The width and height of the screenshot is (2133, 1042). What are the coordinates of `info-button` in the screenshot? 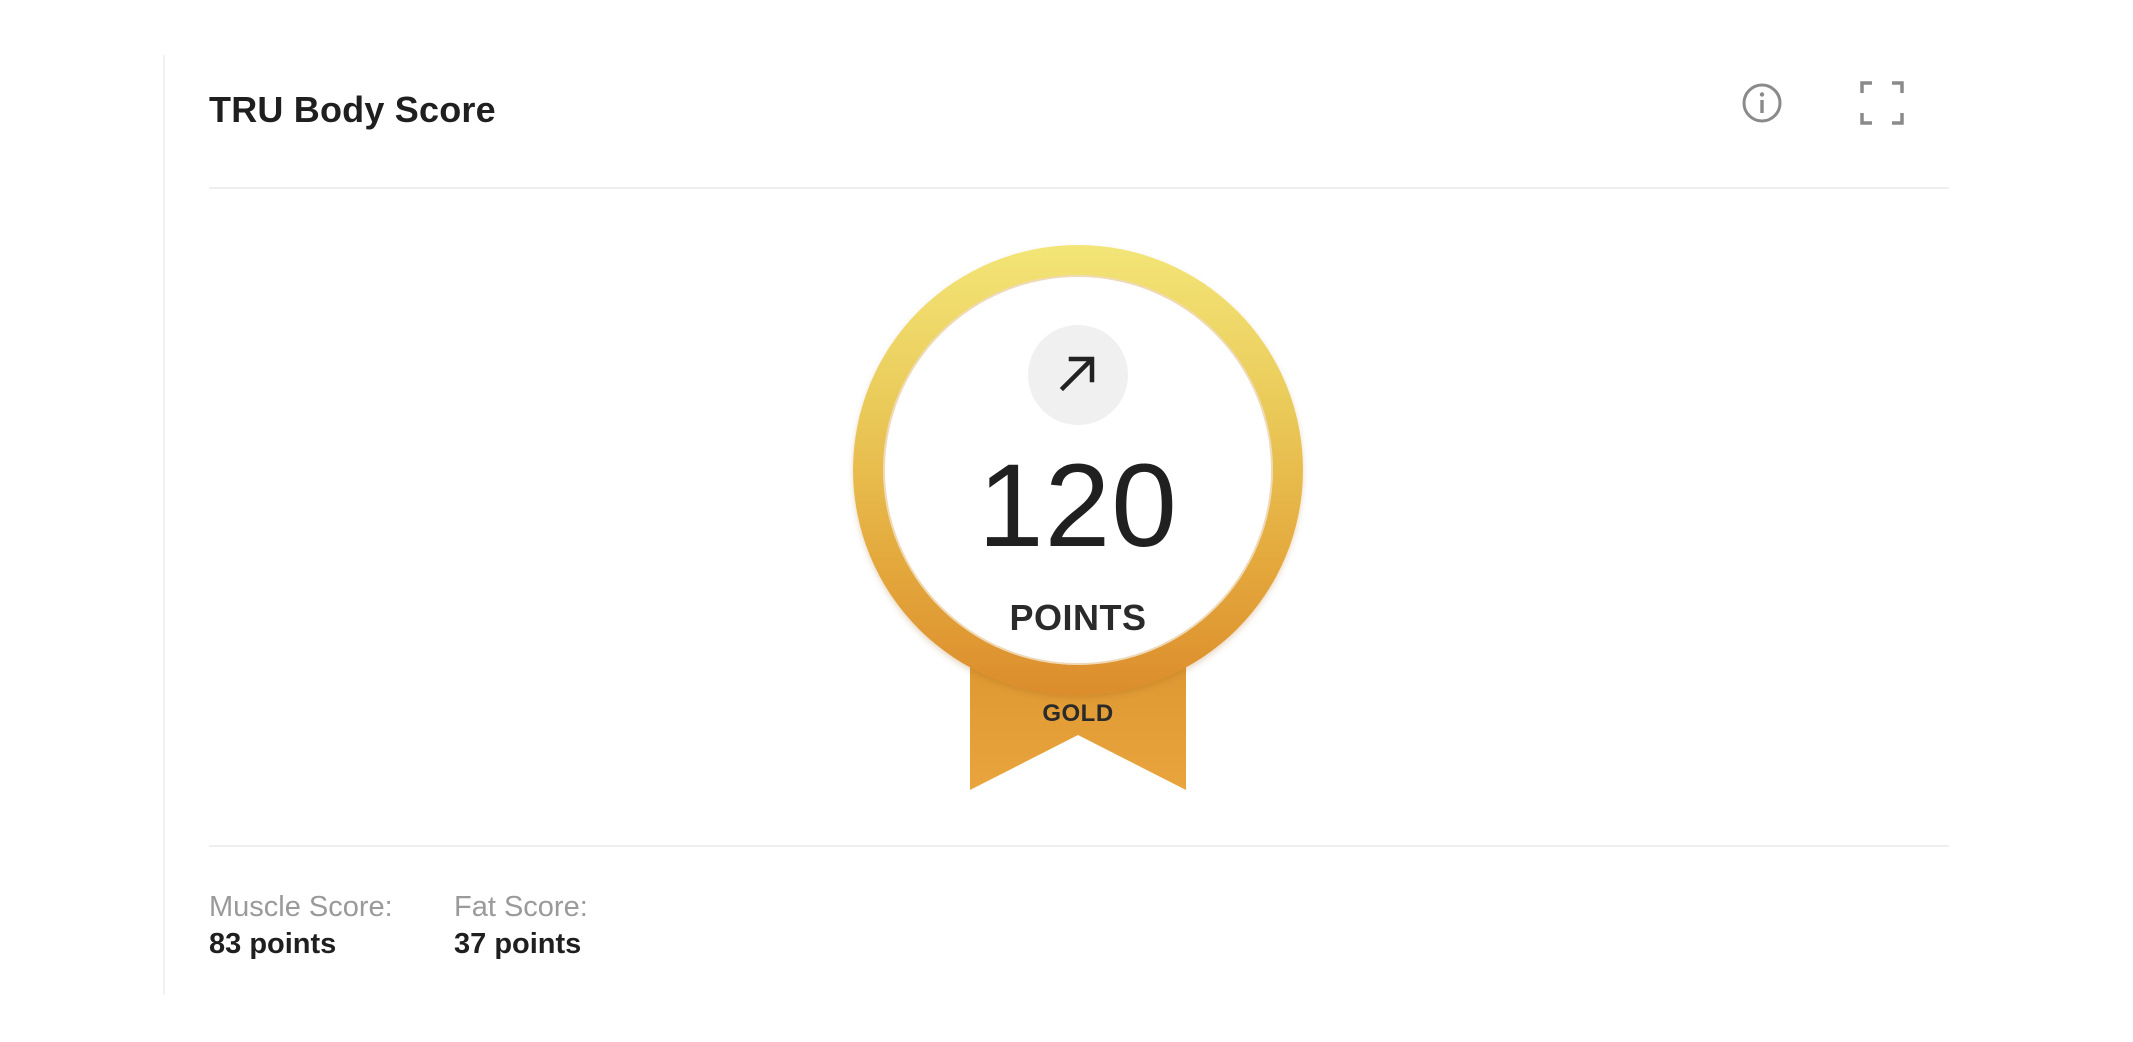 It's located at (1762, 105).